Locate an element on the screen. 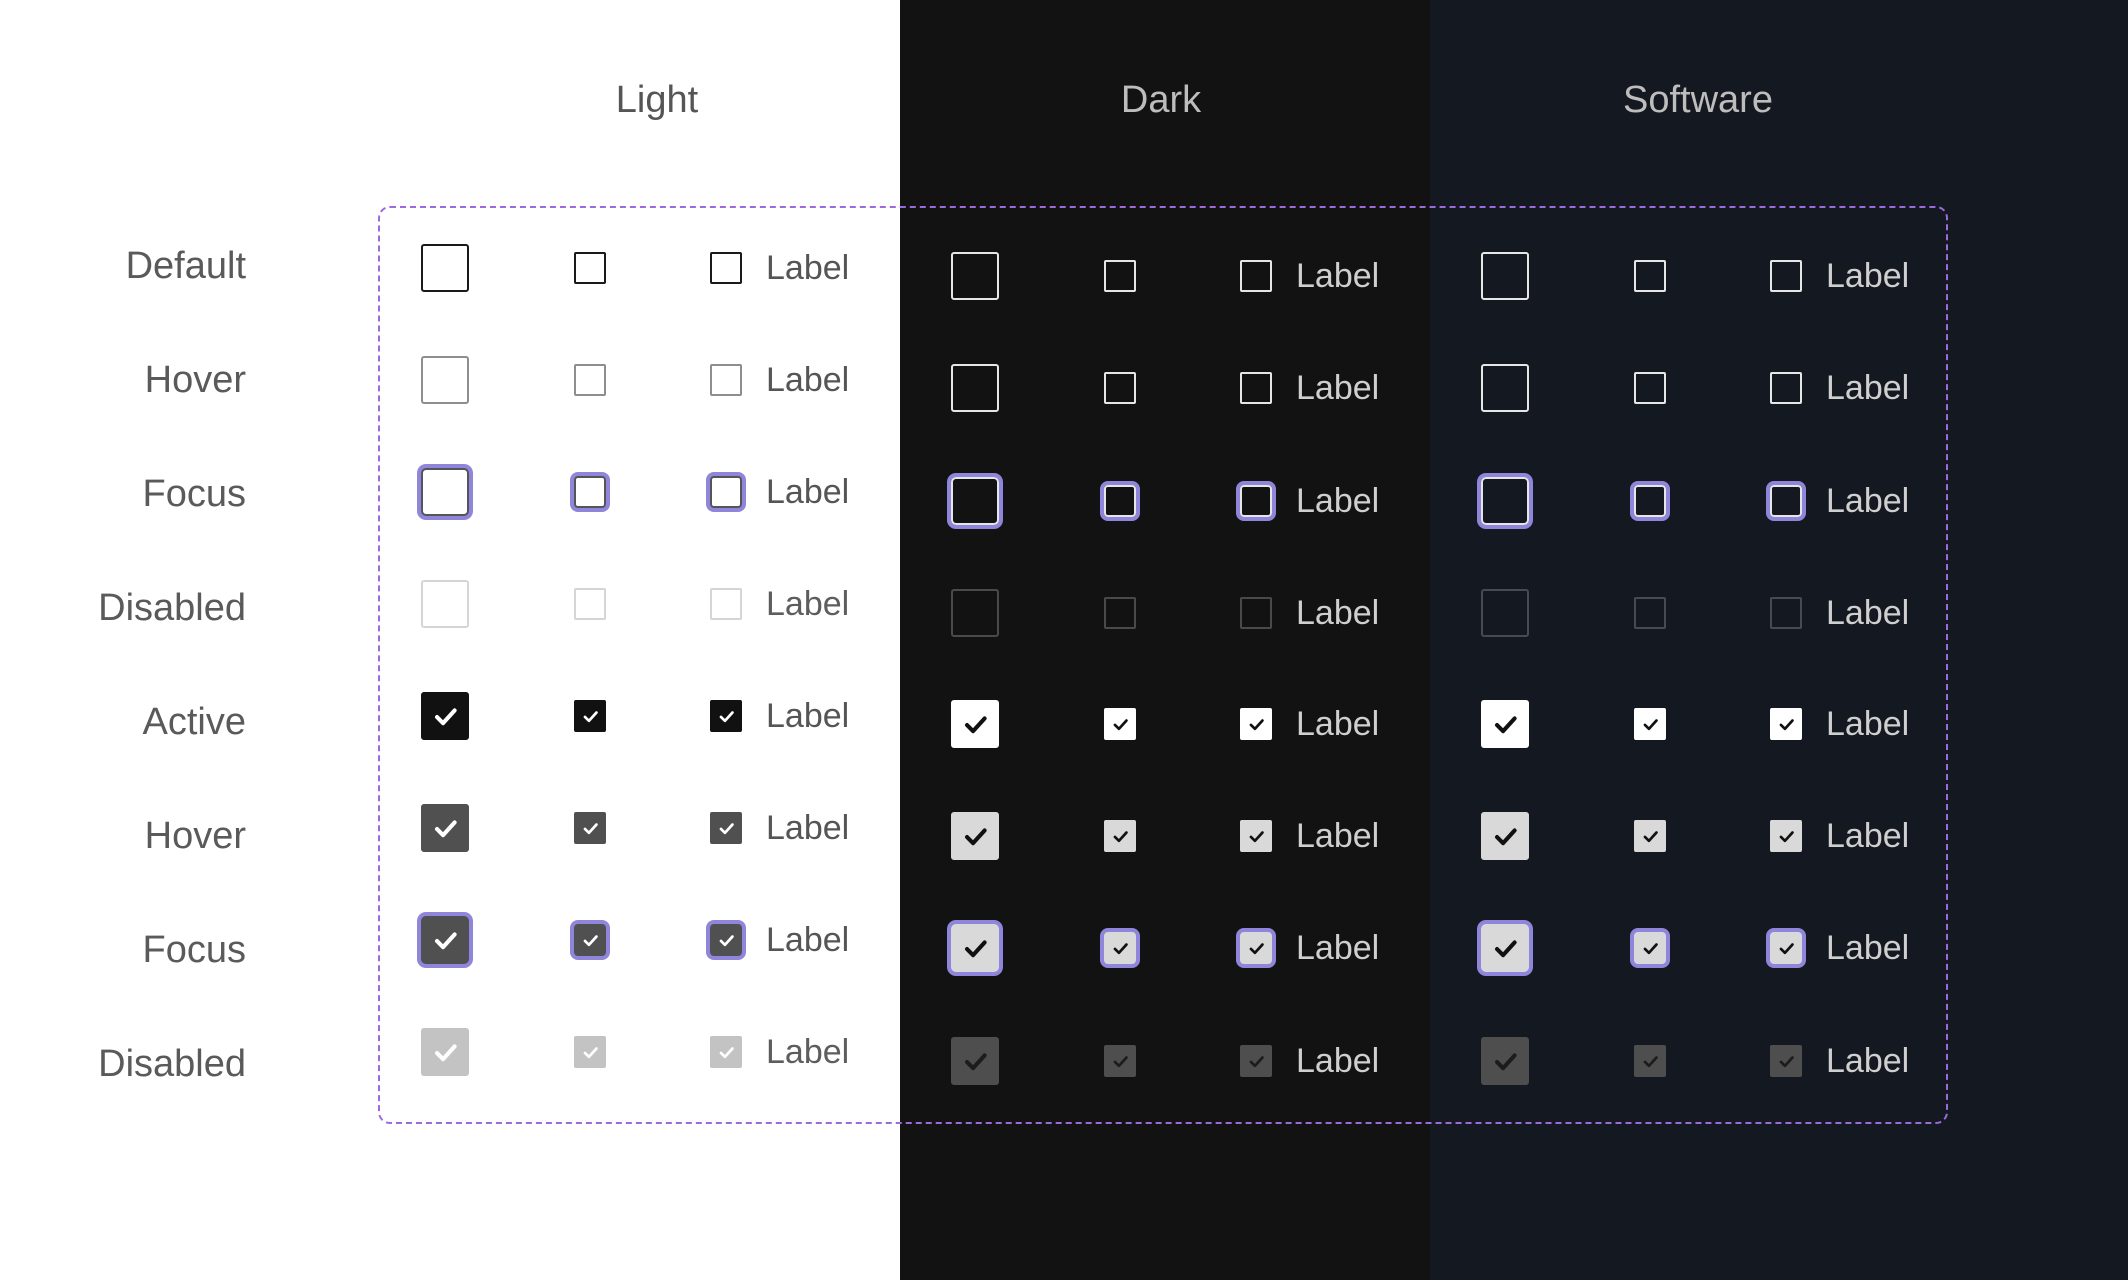  checkbox-dark-active-small is located at coordinates (1256, 724).